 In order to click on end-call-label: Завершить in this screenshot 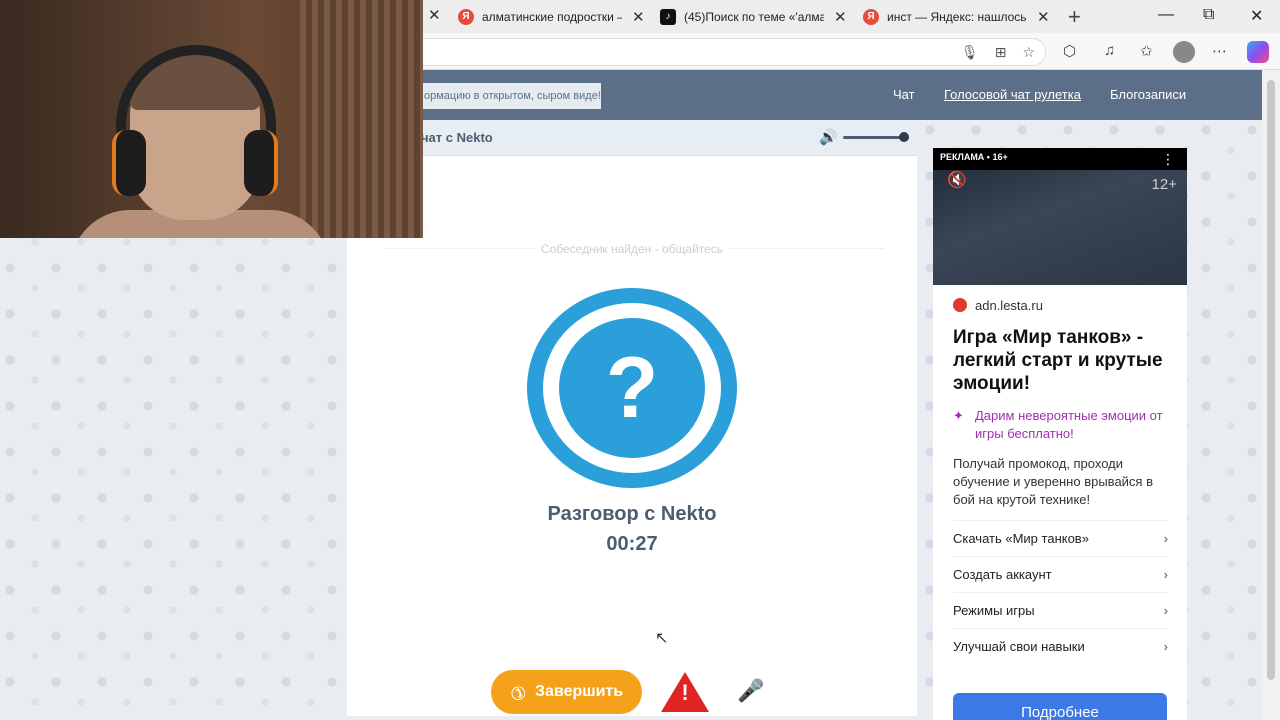, I will do `click(579, 691)`.